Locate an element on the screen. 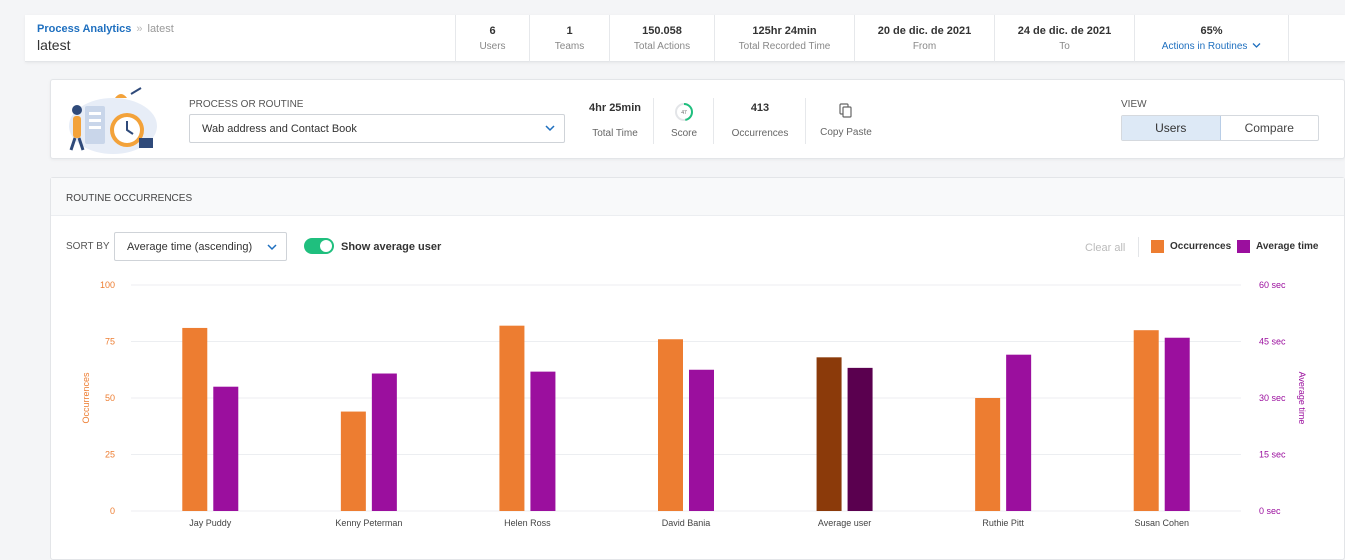 This screenshot has height=560, width=1345. x-tick-label: Helen Ross is located at coordinates (527, 523).